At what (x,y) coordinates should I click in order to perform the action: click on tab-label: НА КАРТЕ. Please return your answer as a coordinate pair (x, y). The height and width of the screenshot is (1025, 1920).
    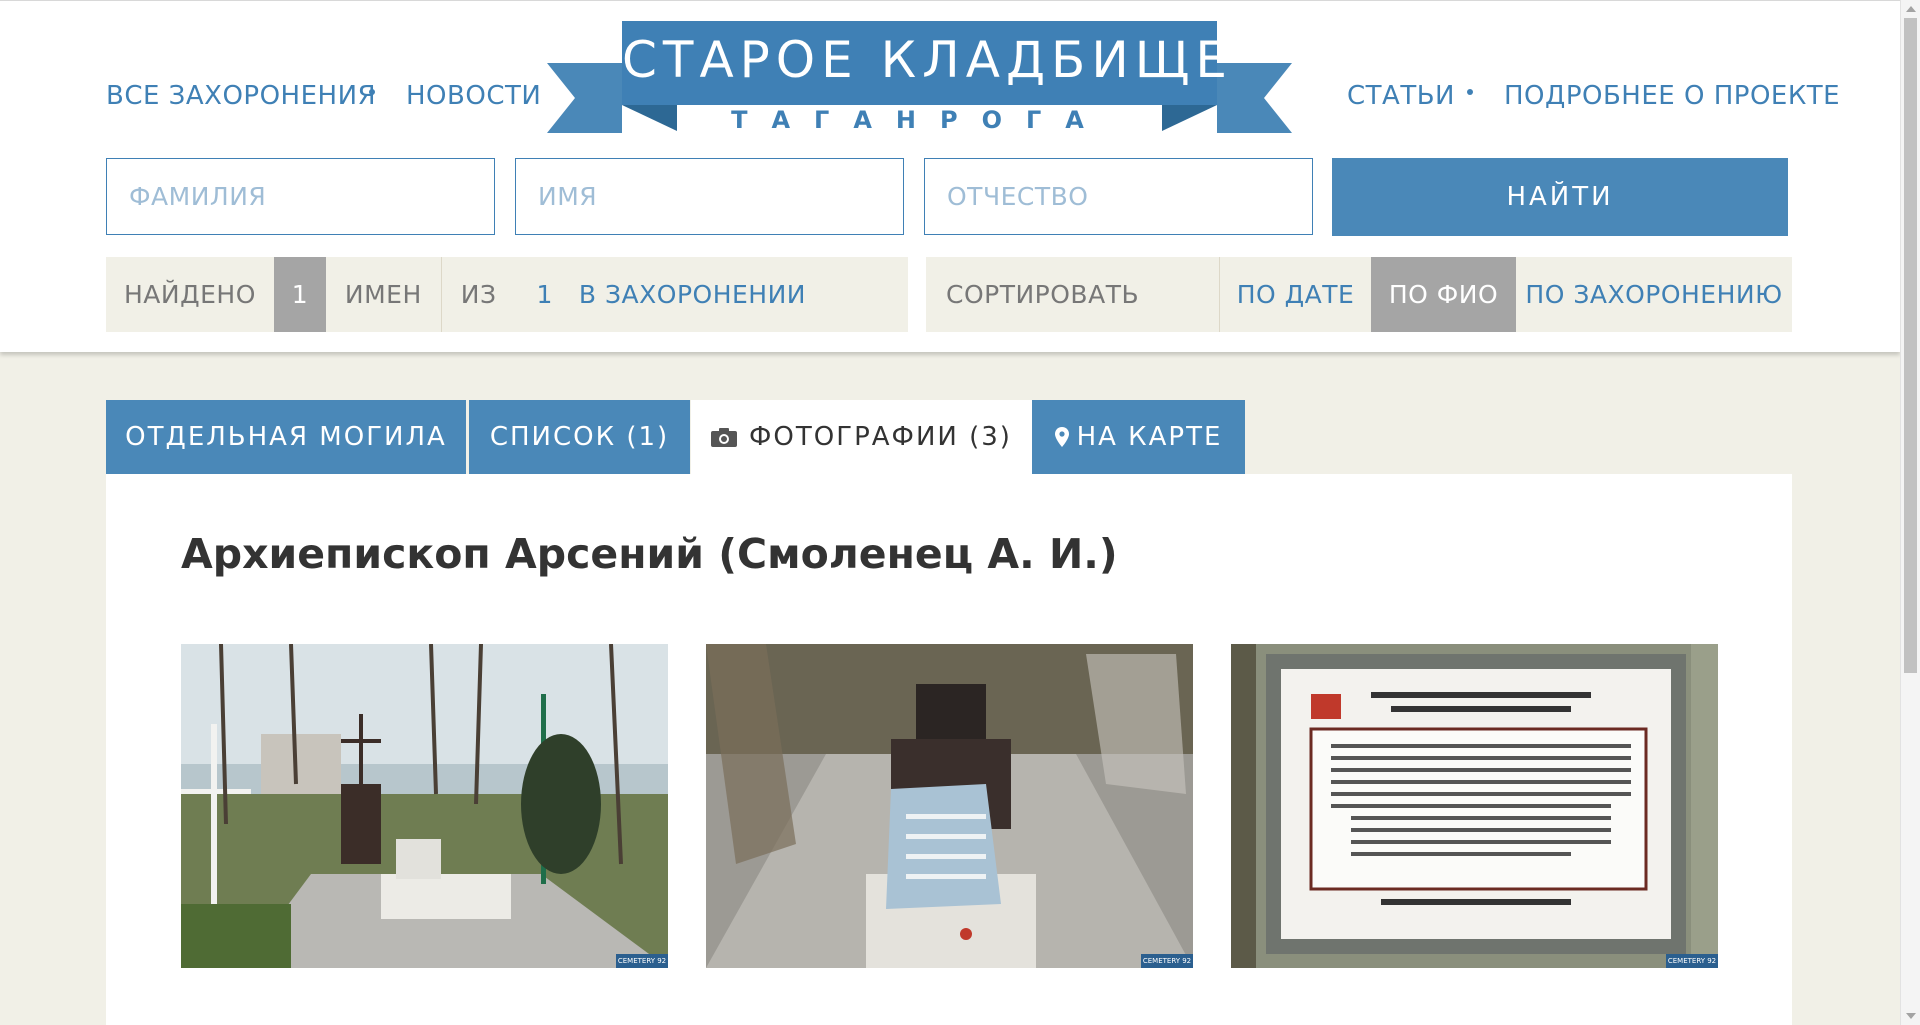
    Looking at the image, I should click on (1149, 437).